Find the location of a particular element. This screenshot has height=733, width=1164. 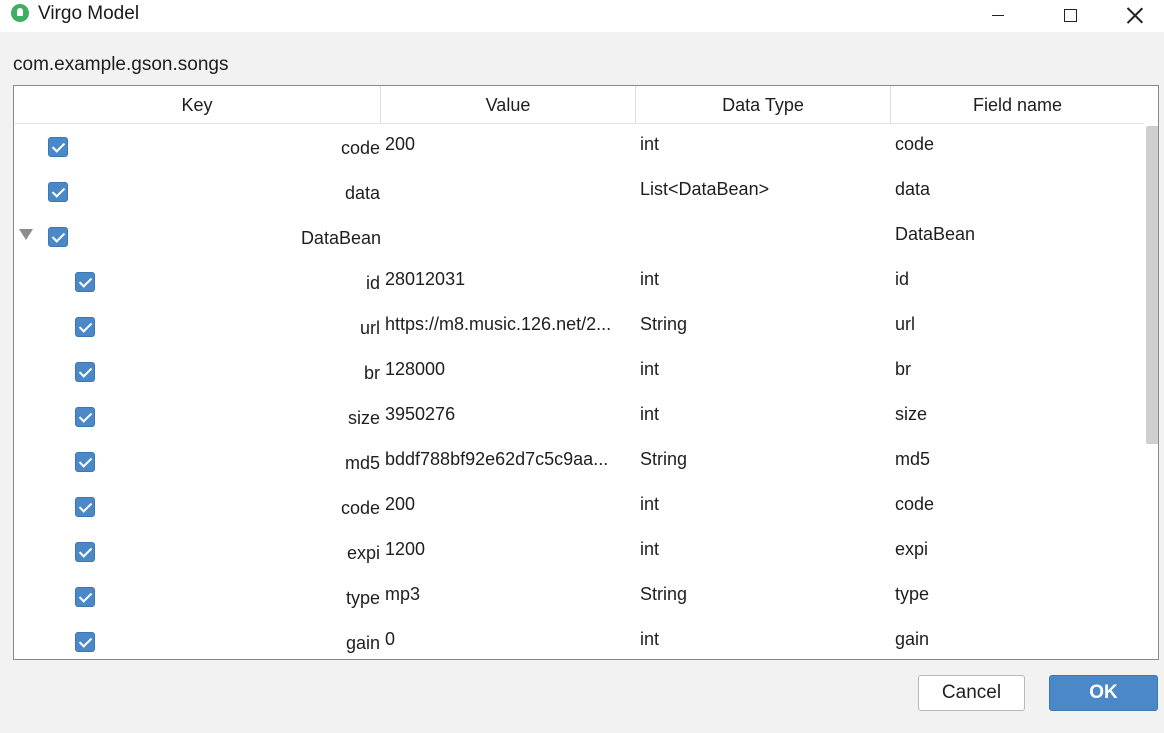

vertical-scrollbar is located at coordinates (1151, 391).